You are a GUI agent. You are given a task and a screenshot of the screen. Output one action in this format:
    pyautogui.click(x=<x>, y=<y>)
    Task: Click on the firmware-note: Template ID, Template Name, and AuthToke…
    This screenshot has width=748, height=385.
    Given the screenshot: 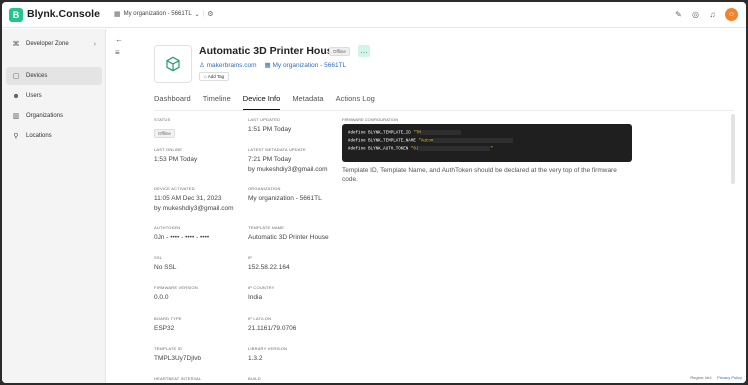 What is the action you would take?
    pyautogui.click(x=479, y=175)
    